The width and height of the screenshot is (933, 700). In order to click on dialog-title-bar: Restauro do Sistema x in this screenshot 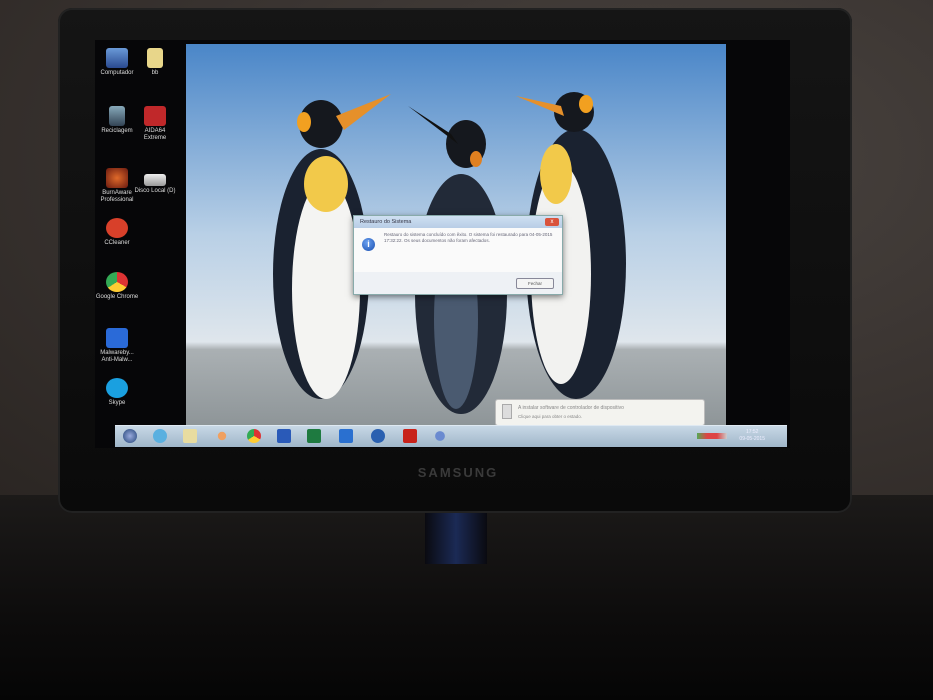, I will do `click(458, 222)`.